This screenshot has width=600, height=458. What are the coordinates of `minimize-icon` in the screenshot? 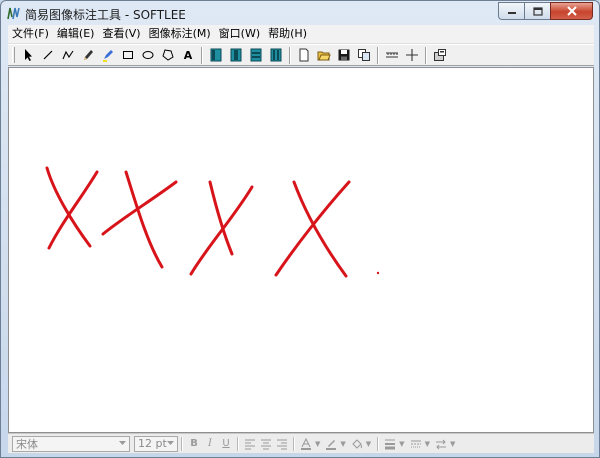 It's located at (511, 13).